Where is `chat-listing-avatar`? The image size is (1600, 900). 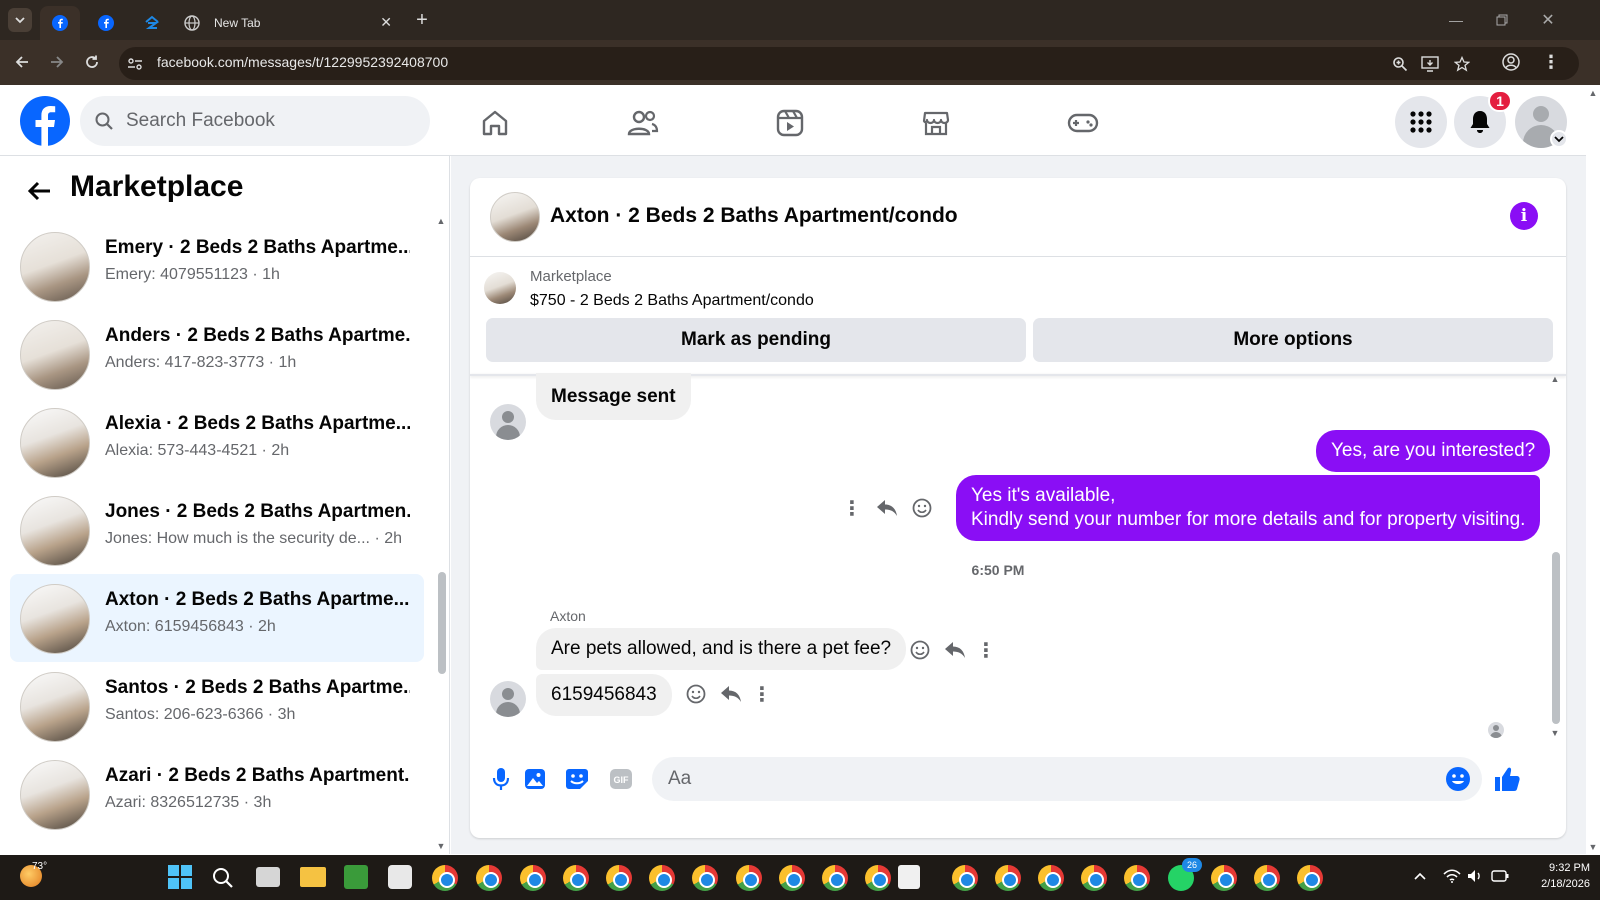 chat-listing-avatar is located at coordinates (515, 217).